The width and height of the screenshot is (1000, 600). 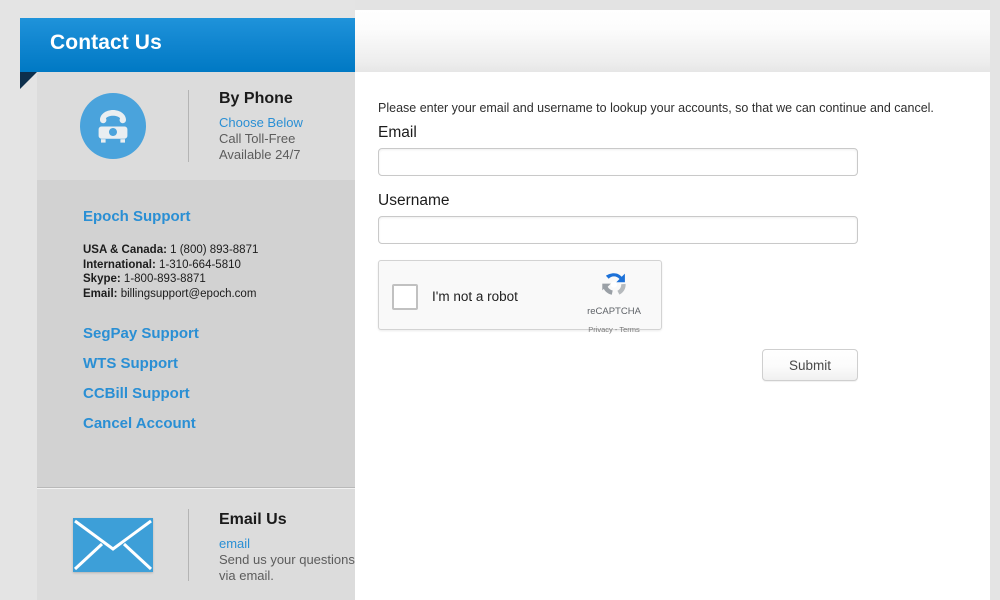 I want to click on recaptcha-logo-icon, so click(x=614, y=284).